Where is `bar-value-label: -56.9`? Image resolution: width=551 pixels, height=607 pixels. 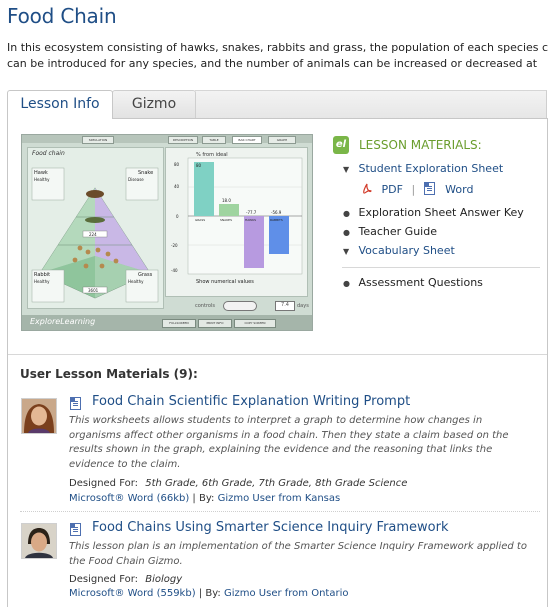
bar-value-label: -56.9 is located at coordinates (276, 212).